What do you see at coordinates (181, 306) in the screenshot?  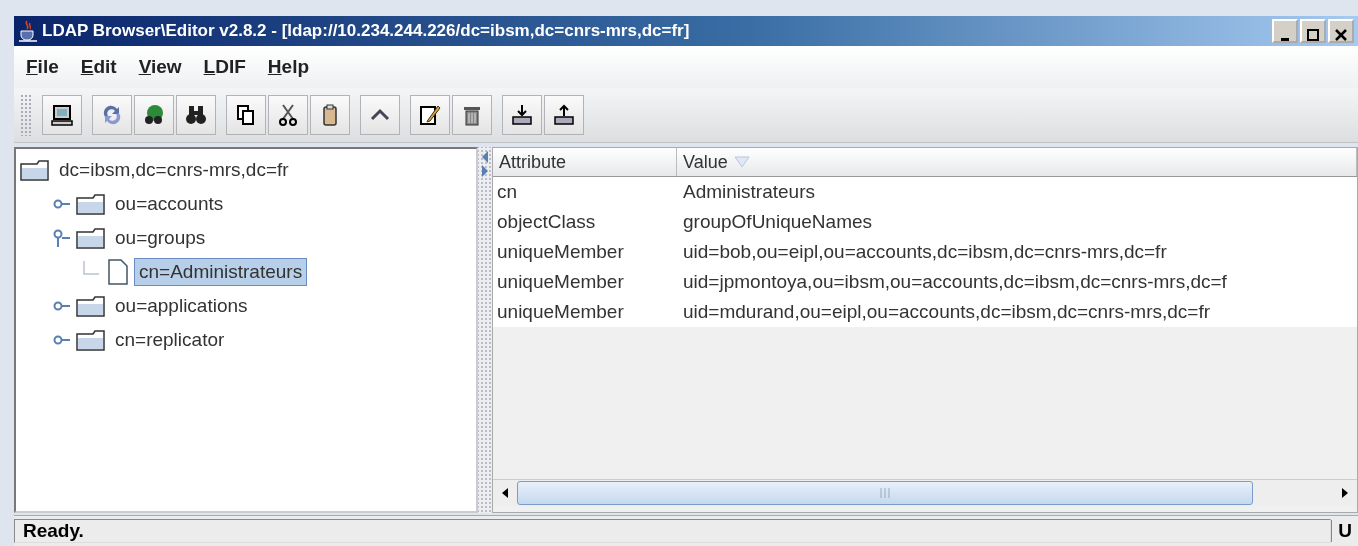 I see `tree-node: ou=applications` at bounding box center [181, 306].